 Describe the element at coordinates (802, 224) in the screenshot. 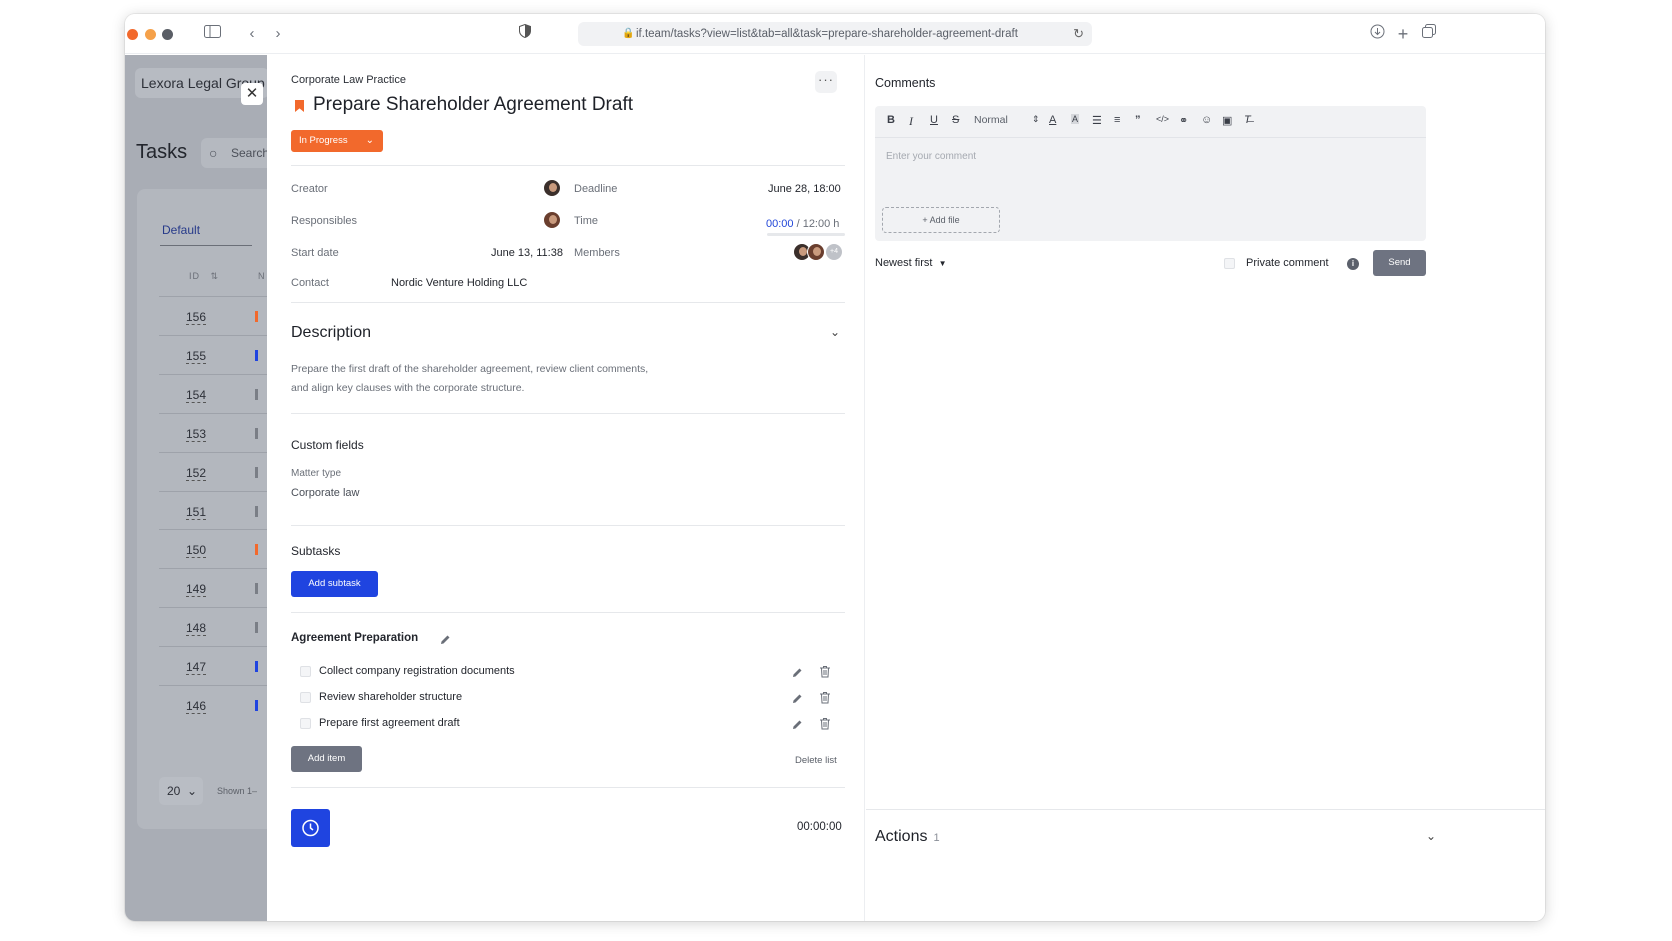

I see `time-value: 00:00 / 12:00 h` at that location.